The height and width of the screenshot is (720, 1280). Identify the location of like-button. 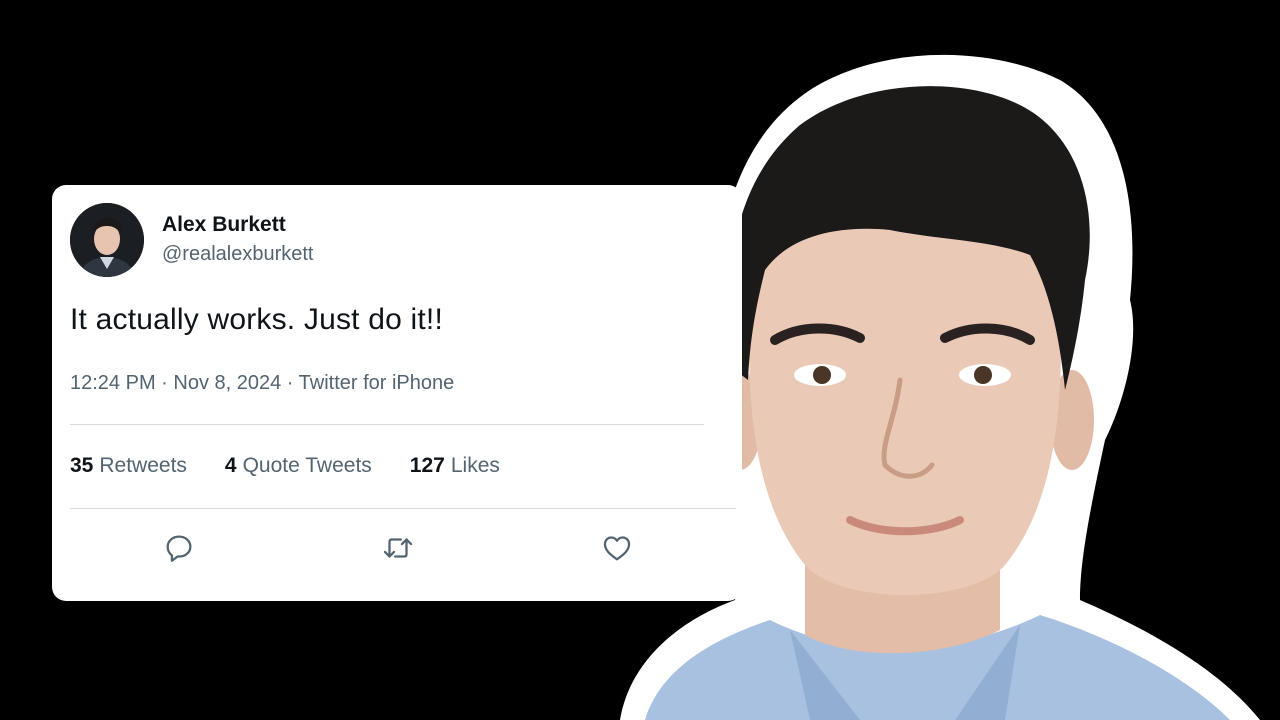
(617, 548).